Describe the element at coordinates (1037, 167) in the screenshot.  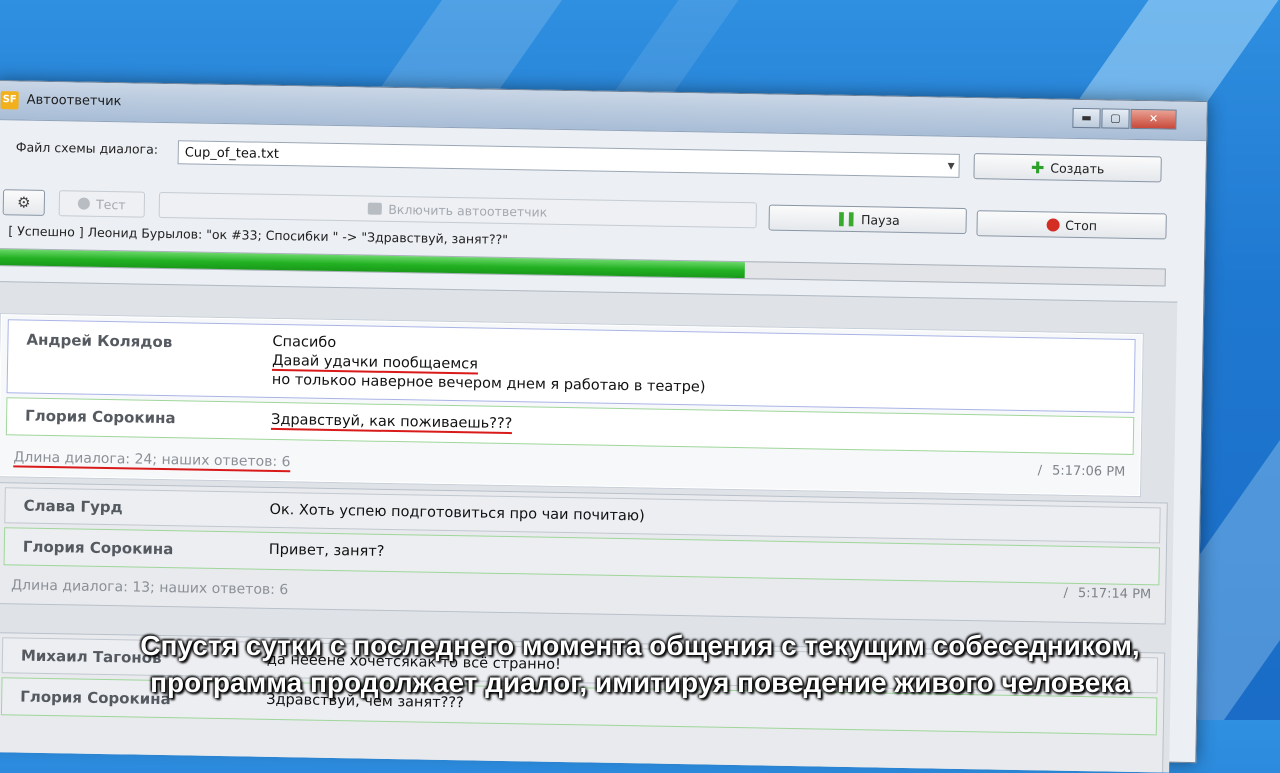
I see `plus-icon: ✚` at that location.